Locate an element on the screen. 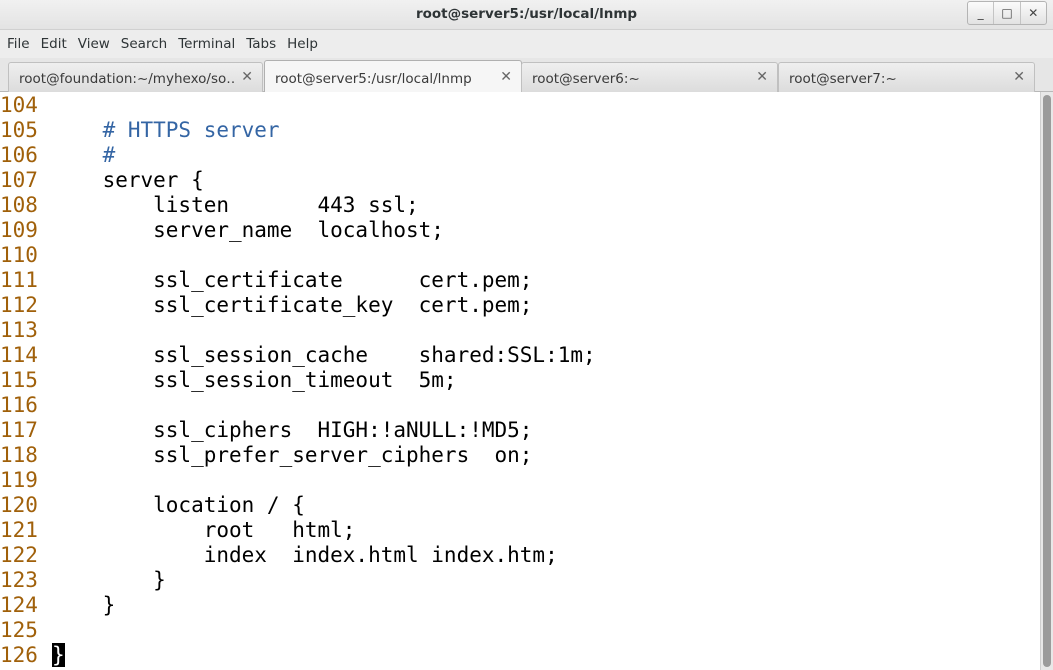 This screenshot has height=670, width=1053. line-number: 124 is located at coordinates (19, 605).